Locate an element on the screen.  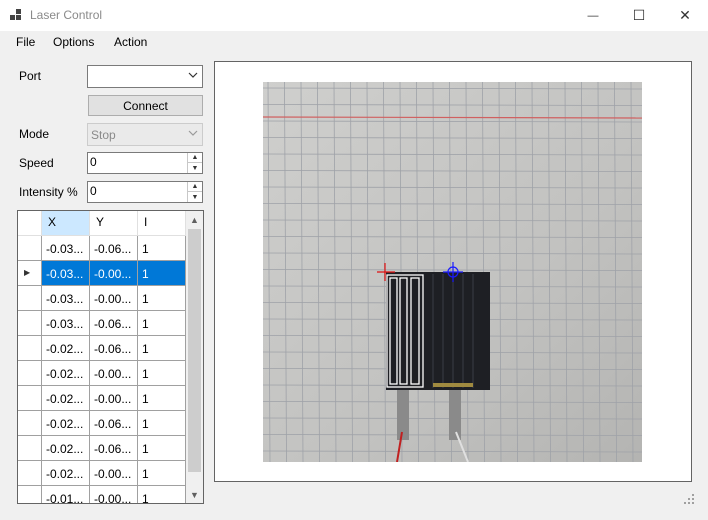
close-button: ✕ is located at coordinates (685, 15).